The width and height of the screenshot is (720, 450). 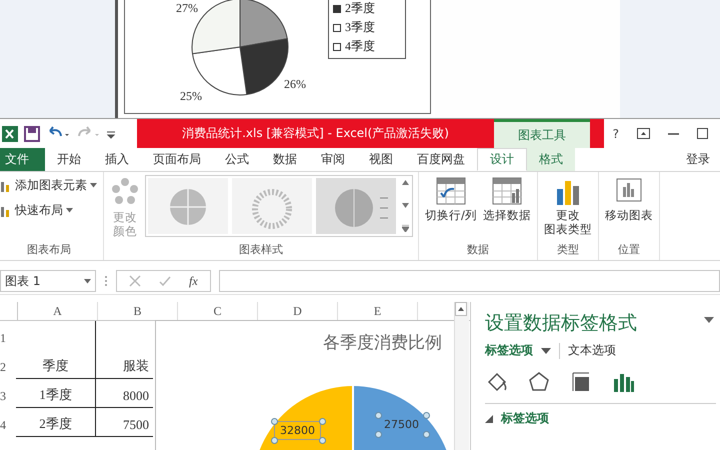 What do you see at coordinates (469, 281) in the screenshot?
I see `formula-input` at bounding box center [469, 281].